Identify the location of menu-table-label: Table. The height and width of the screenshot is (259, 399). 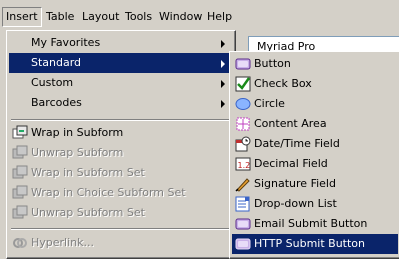
(60, 16).